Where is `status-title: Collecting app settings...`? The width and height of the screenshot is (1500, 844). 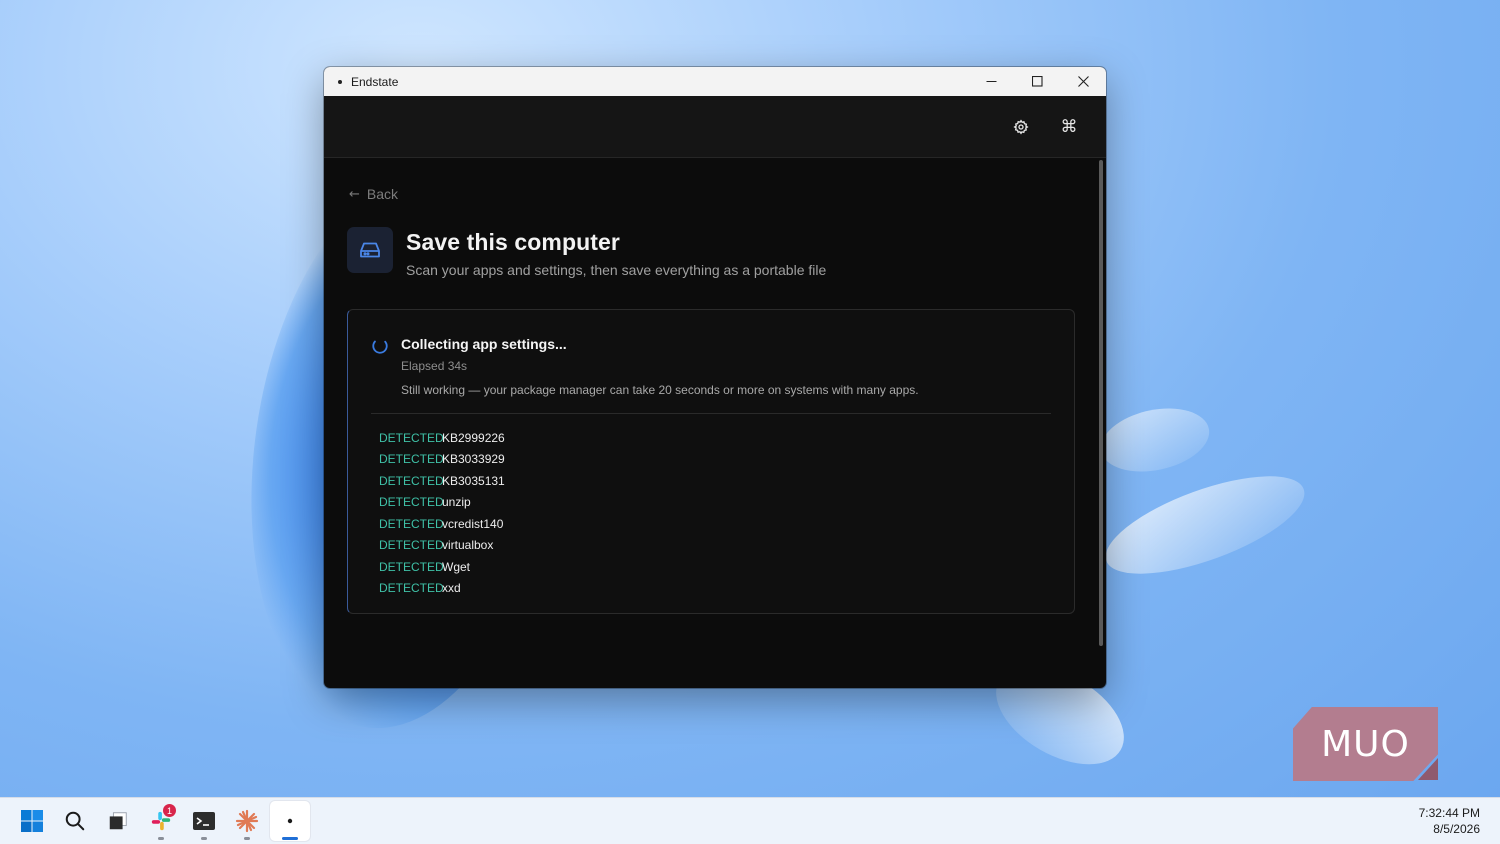
status-title: Collecting app settings... is located at coordinates (484, 344).